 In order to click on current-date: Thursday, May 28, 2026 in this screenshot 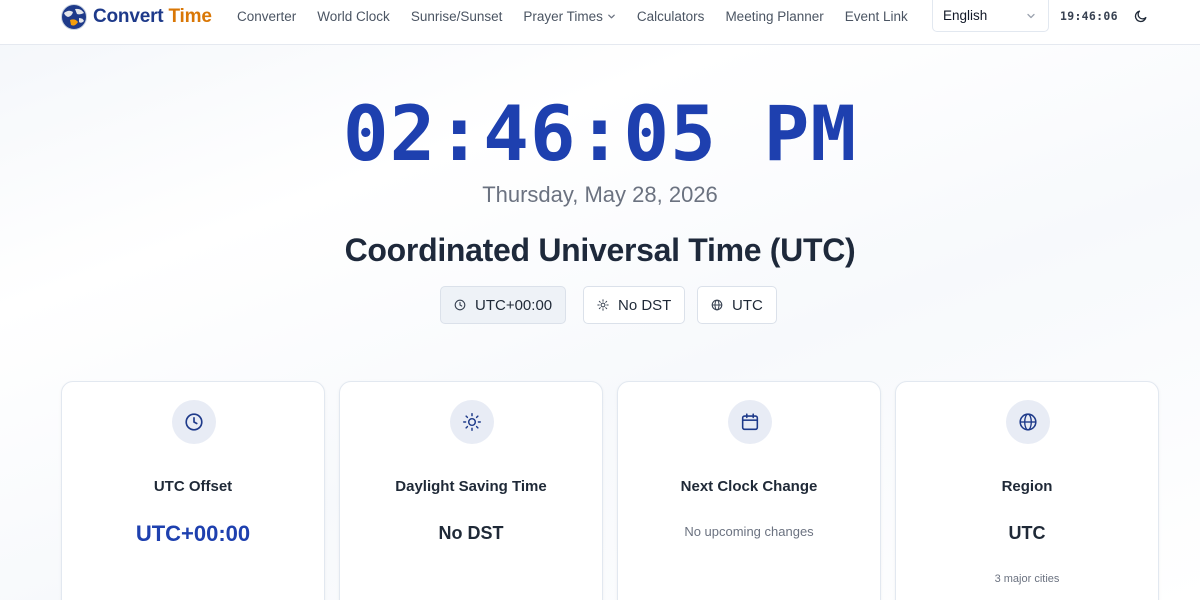, I will do `click(600, 194)`.